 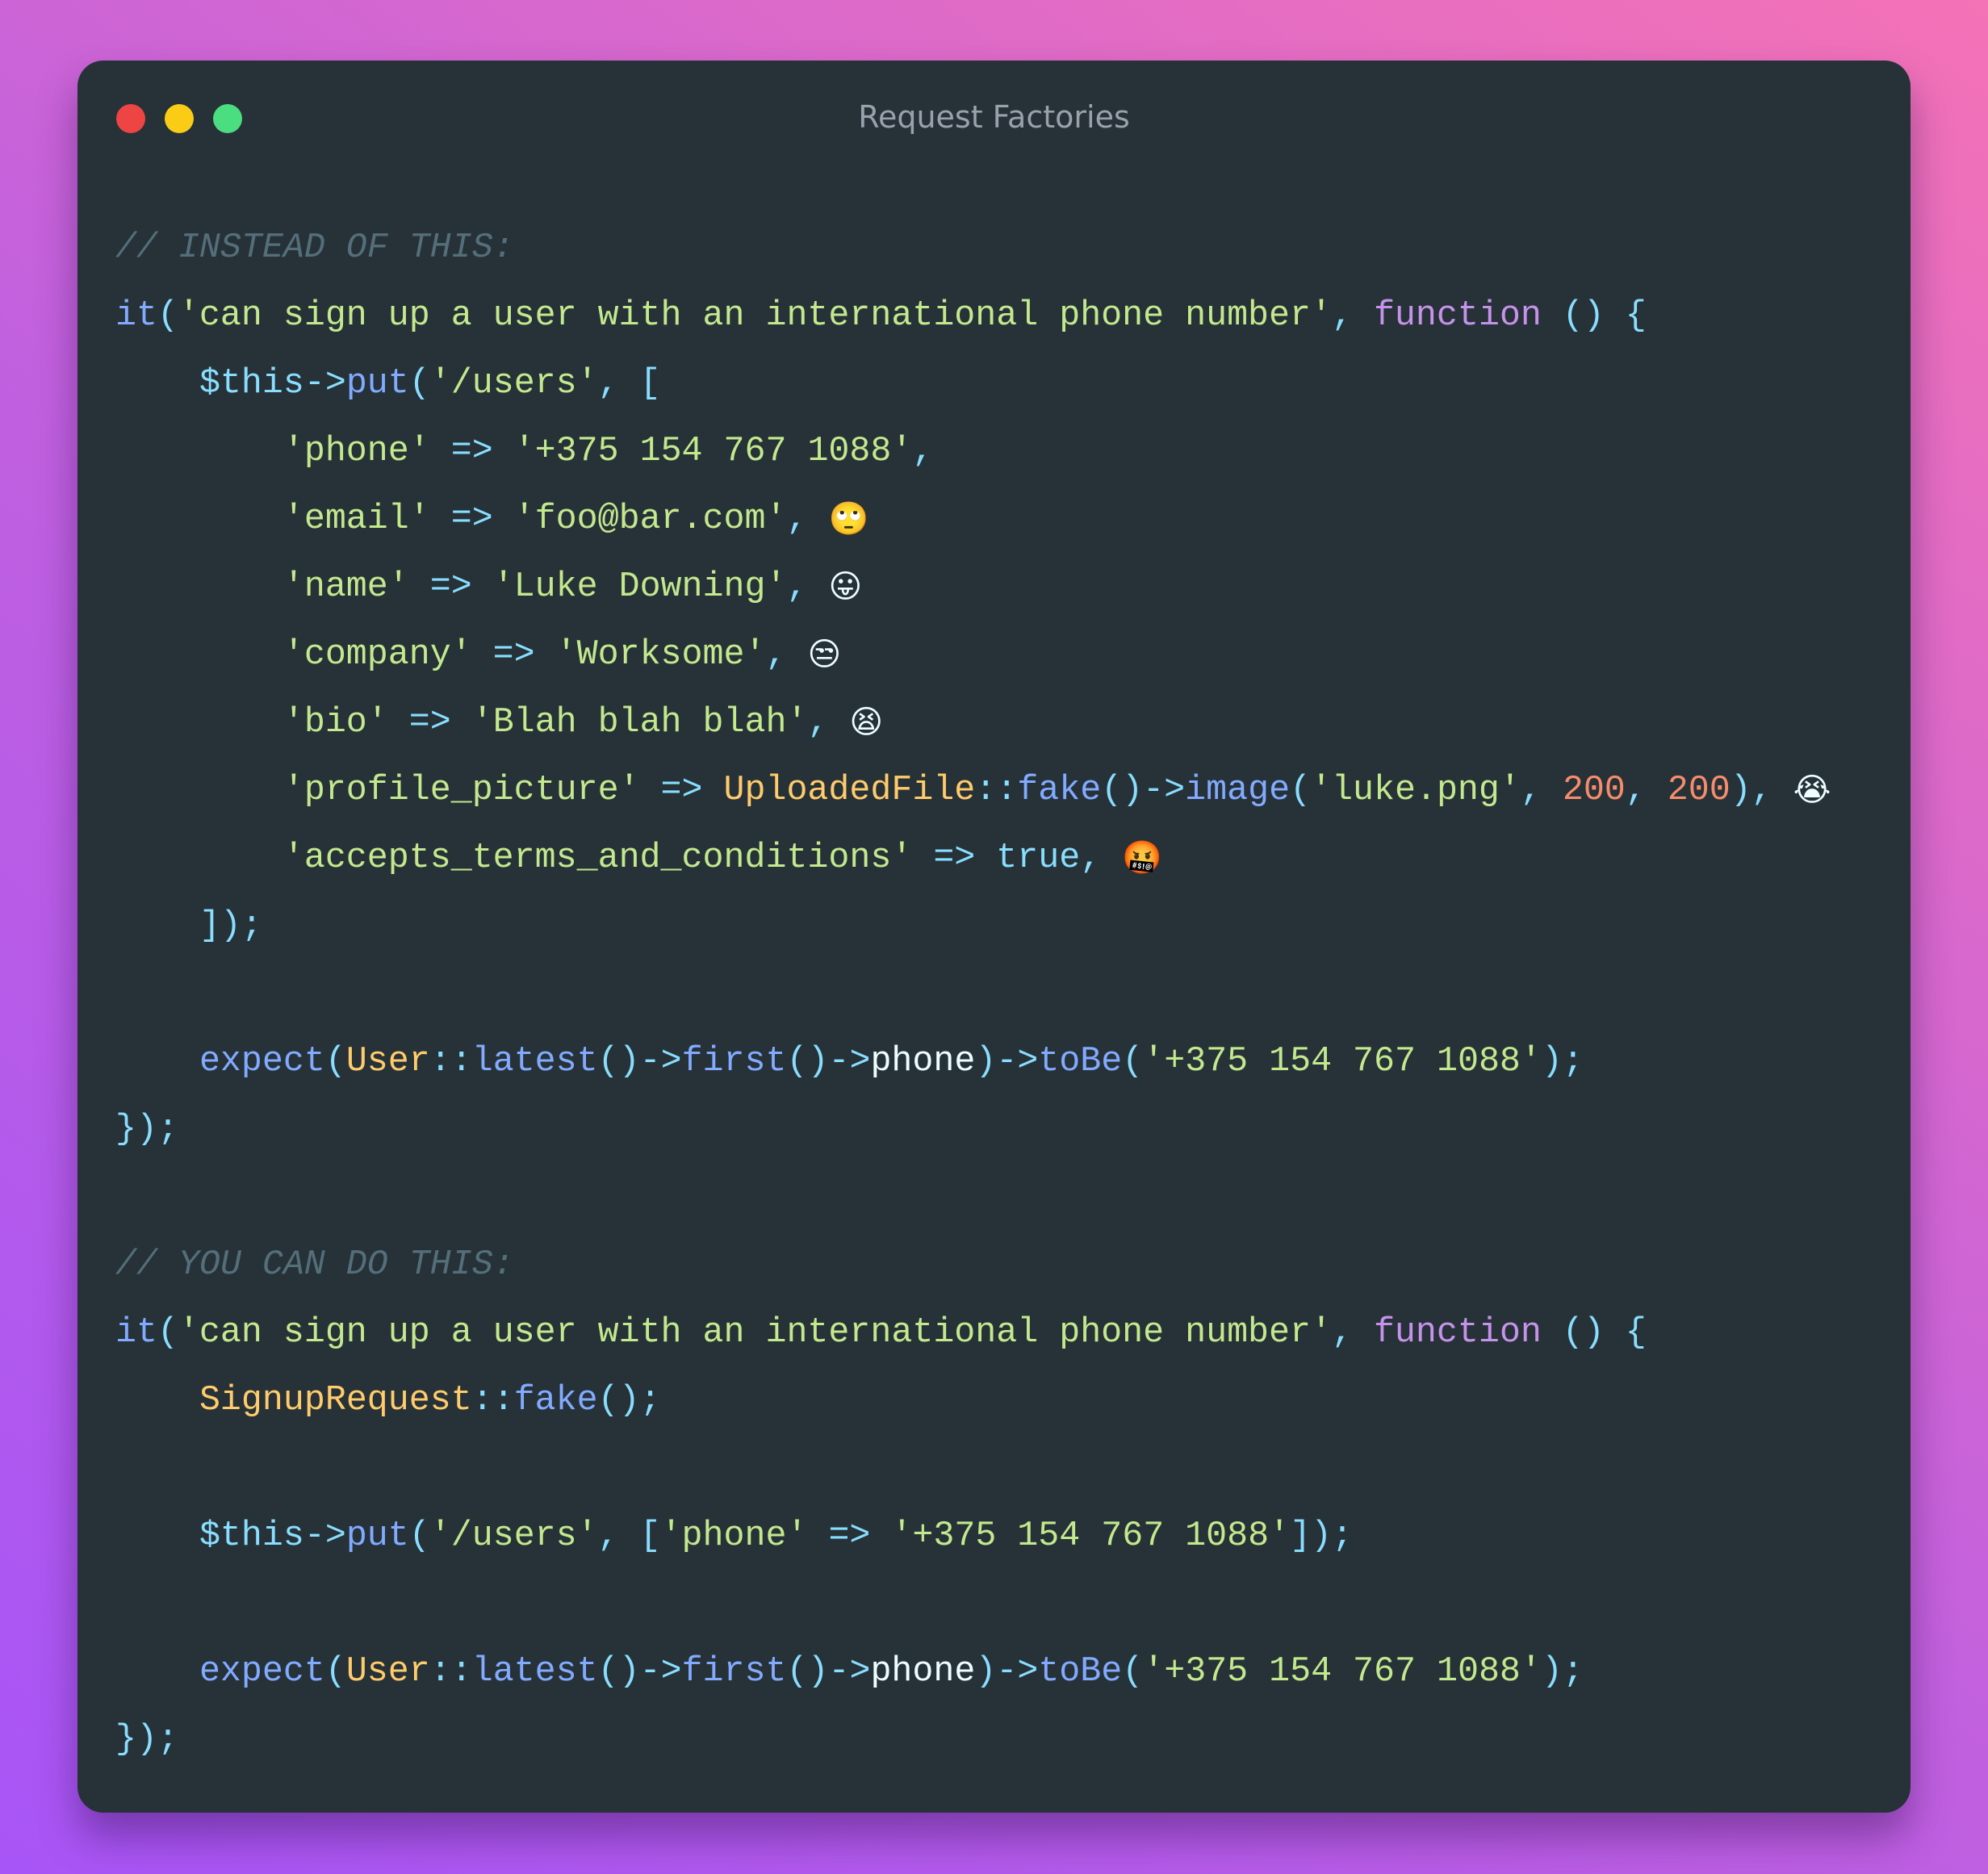 What do you see at coordinates (1761, 790) in the screenshot?
I see `code-token-punc: ),` at bounding box center [1761, 790].